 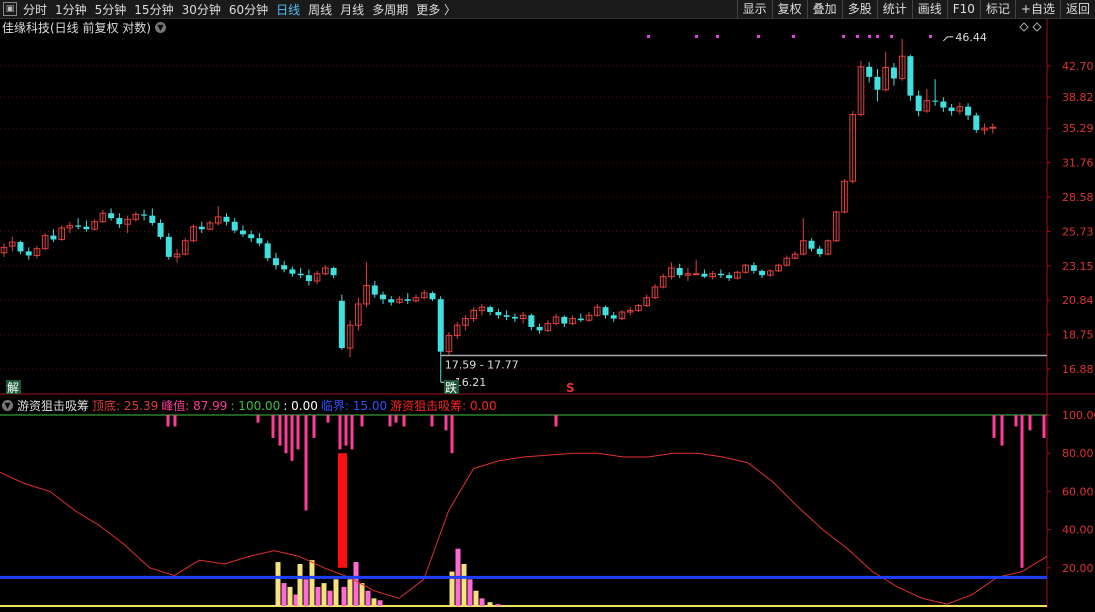 What do you see at coordinates (1078, 369) in the screenshot?
I see `price-tick-label: 16.88` at bounding box center [1078, 369].